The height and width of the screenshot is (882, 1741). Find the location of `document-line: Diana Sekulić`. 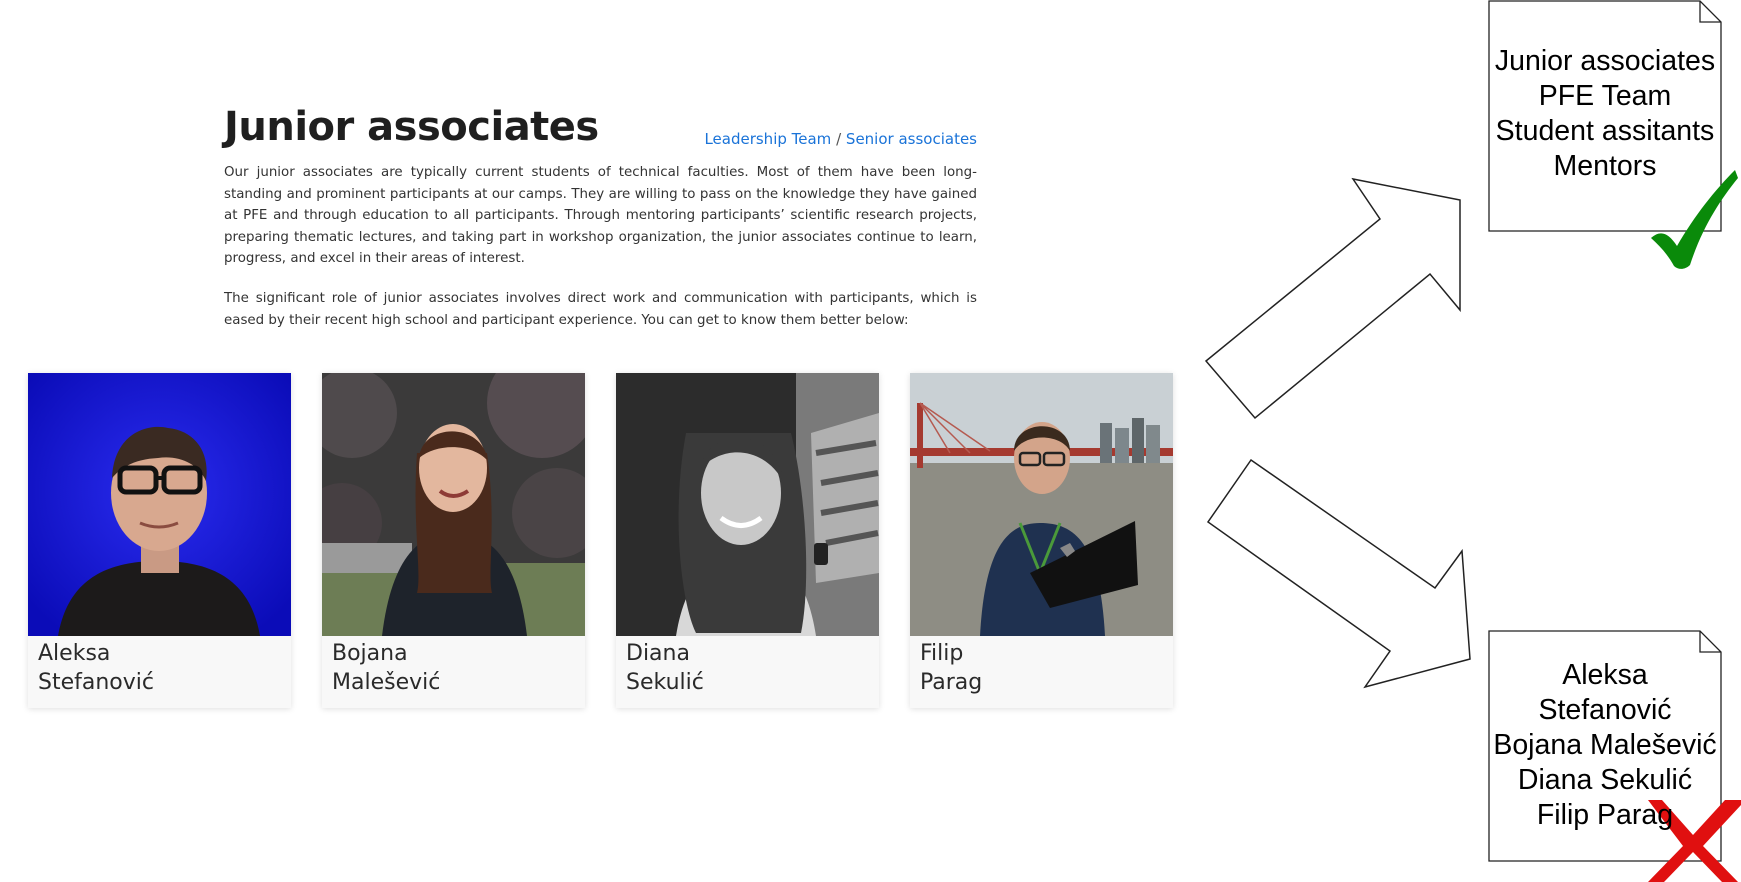

document-line: Diana Sekulić is located at coordinates (1605, 780).